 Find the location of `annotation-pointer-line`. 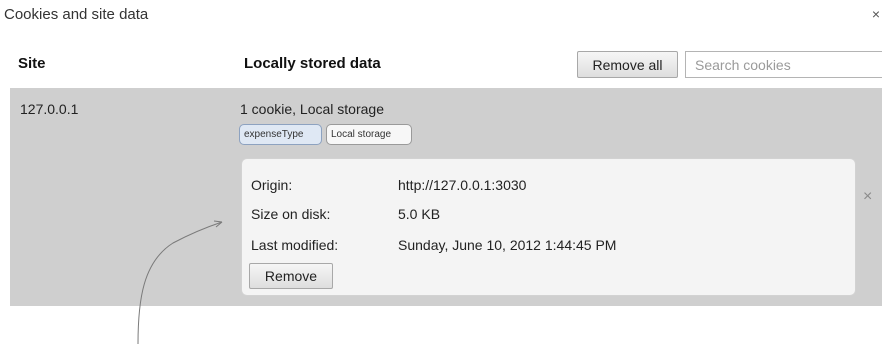

annotation-pointer-line is located at coordinates (180, 282).